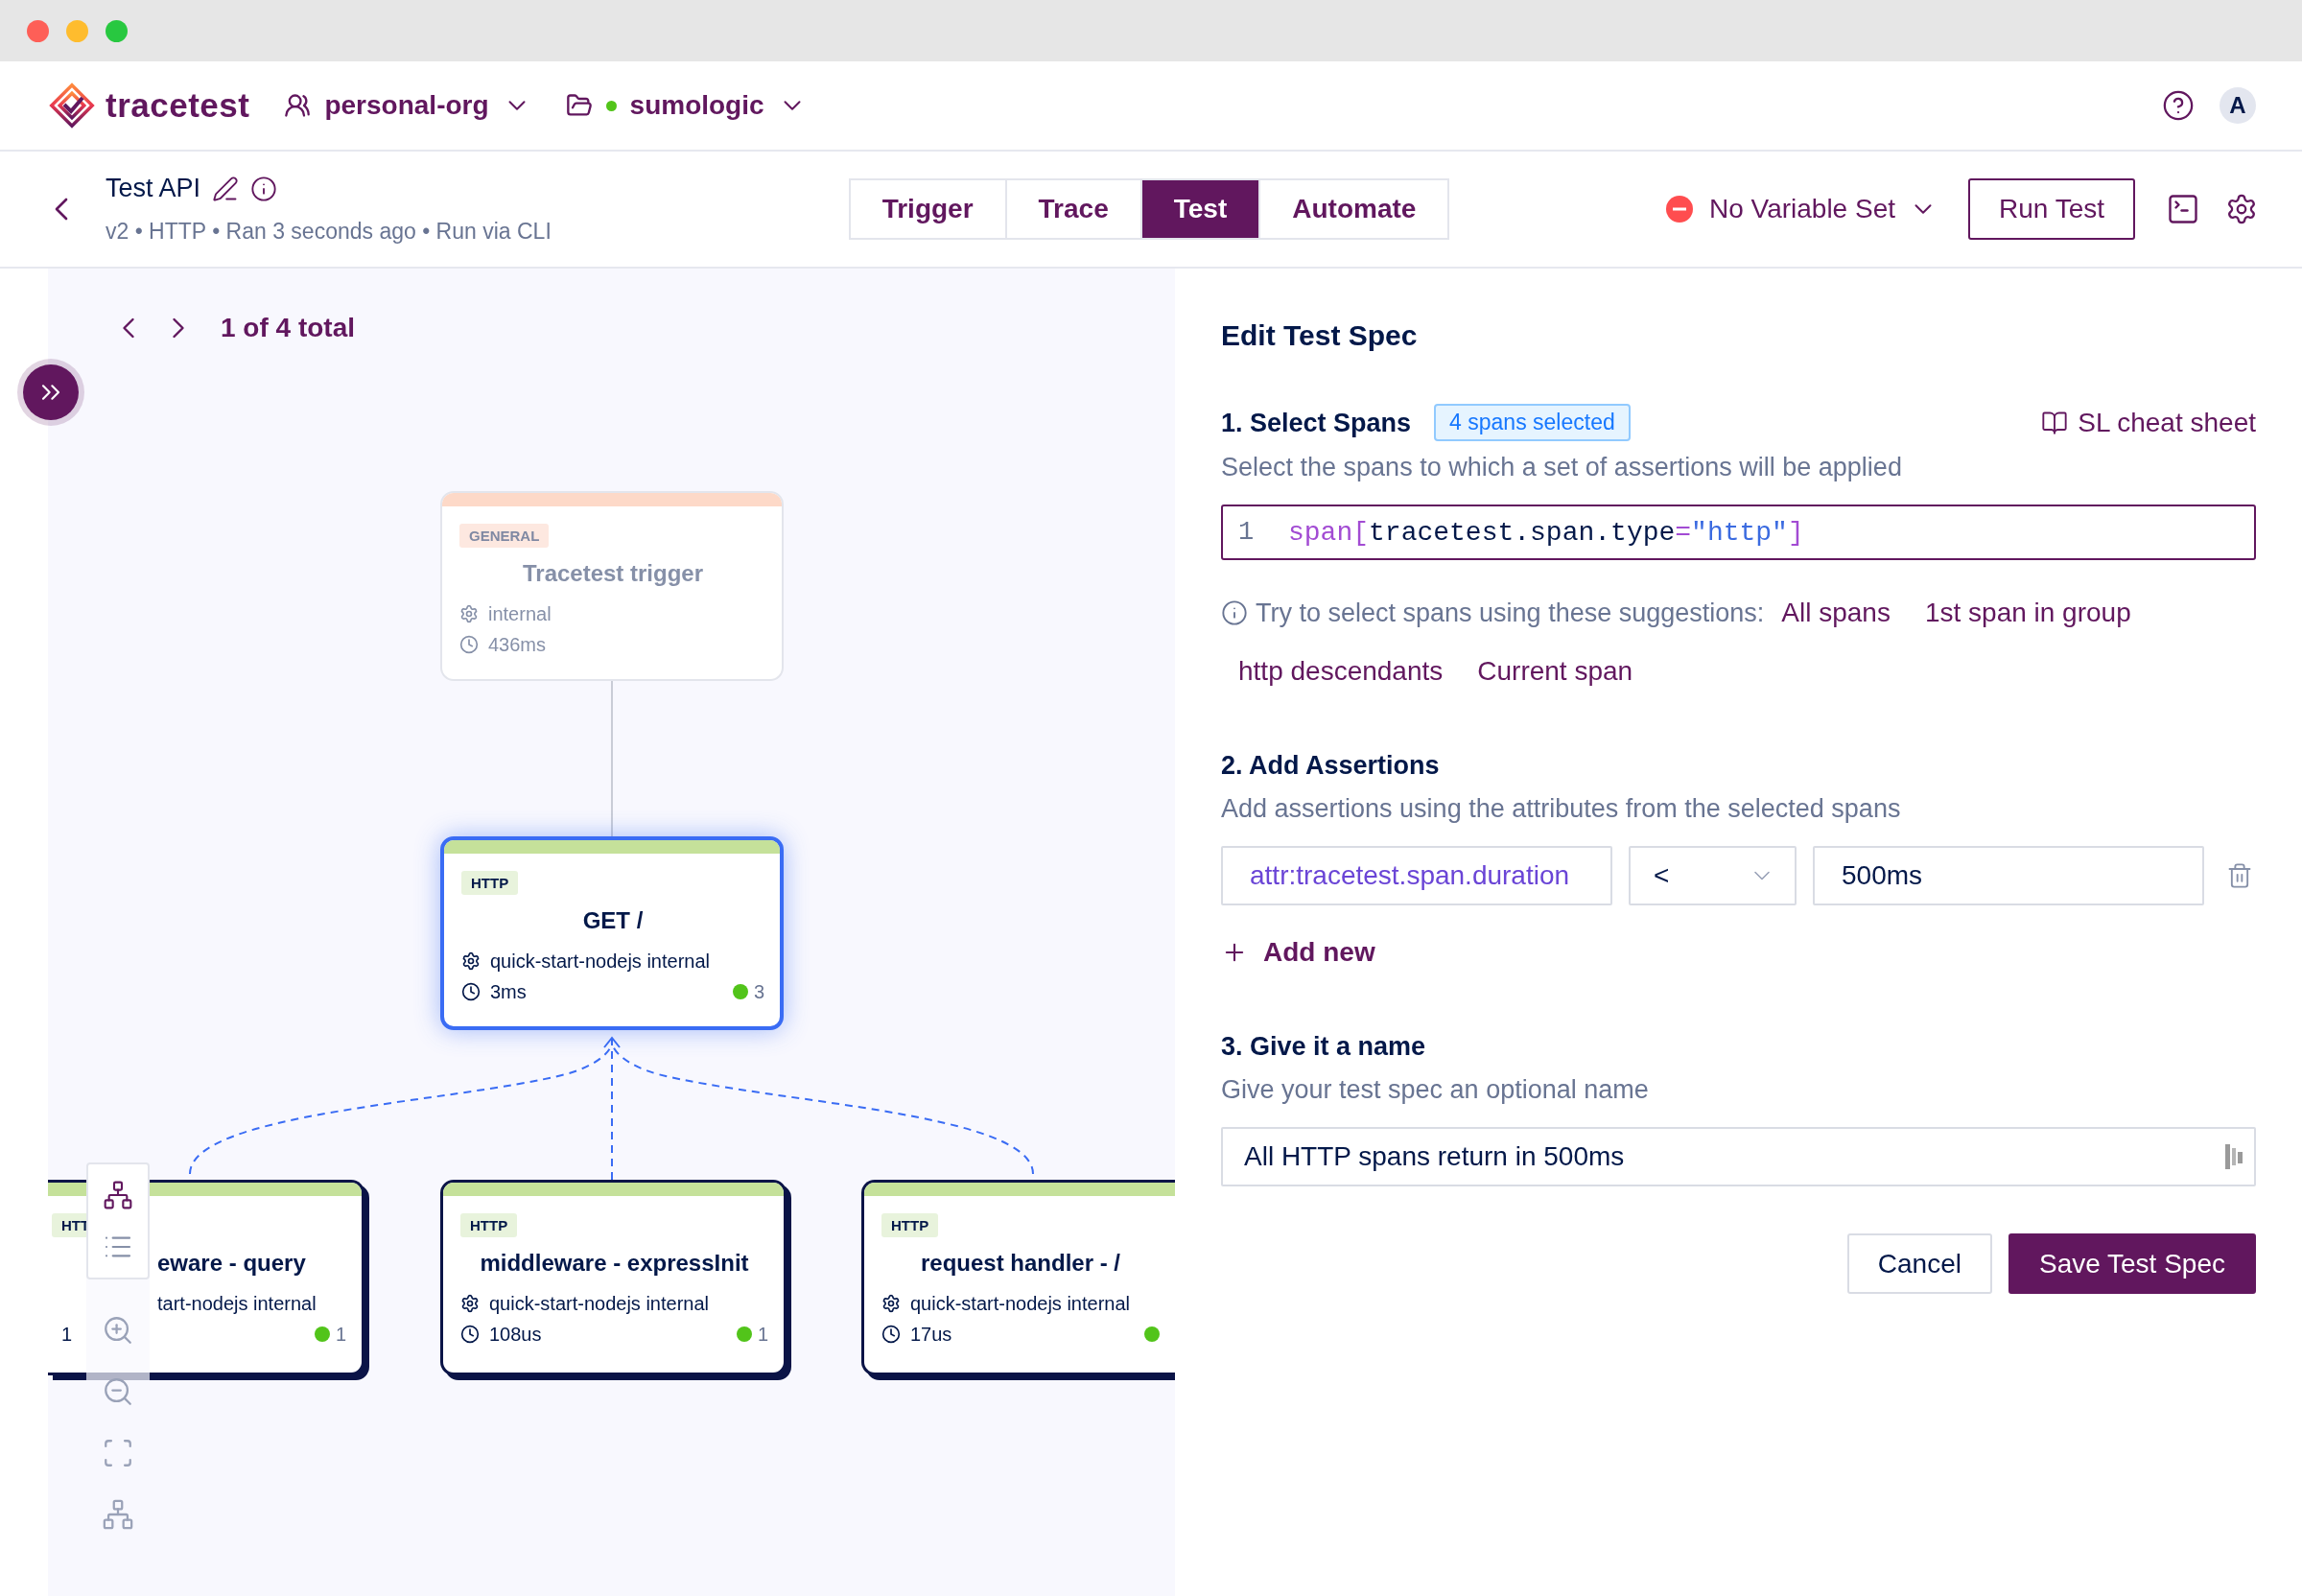 This screenshot has height=1596, width=2302. Describe the element at coordinates (2148, 422) in the screenshot. I see `cheat-sheet-link: SL cheat sheet` at that location.